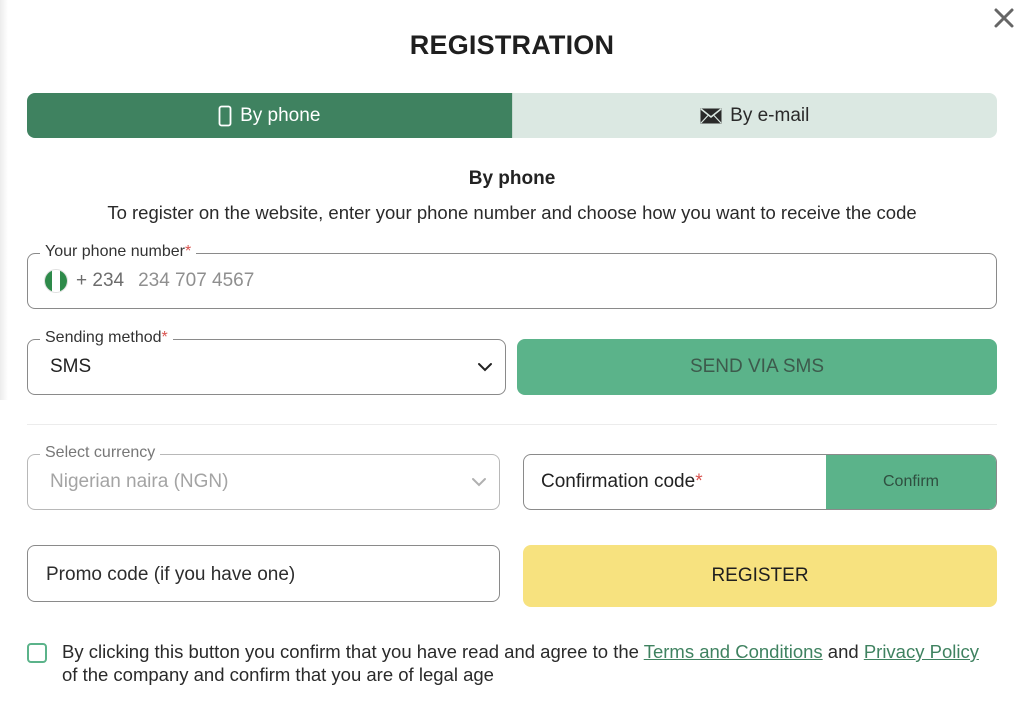  I want to click on phone-number-field: Your phone number* + 234, so click(512, 275).